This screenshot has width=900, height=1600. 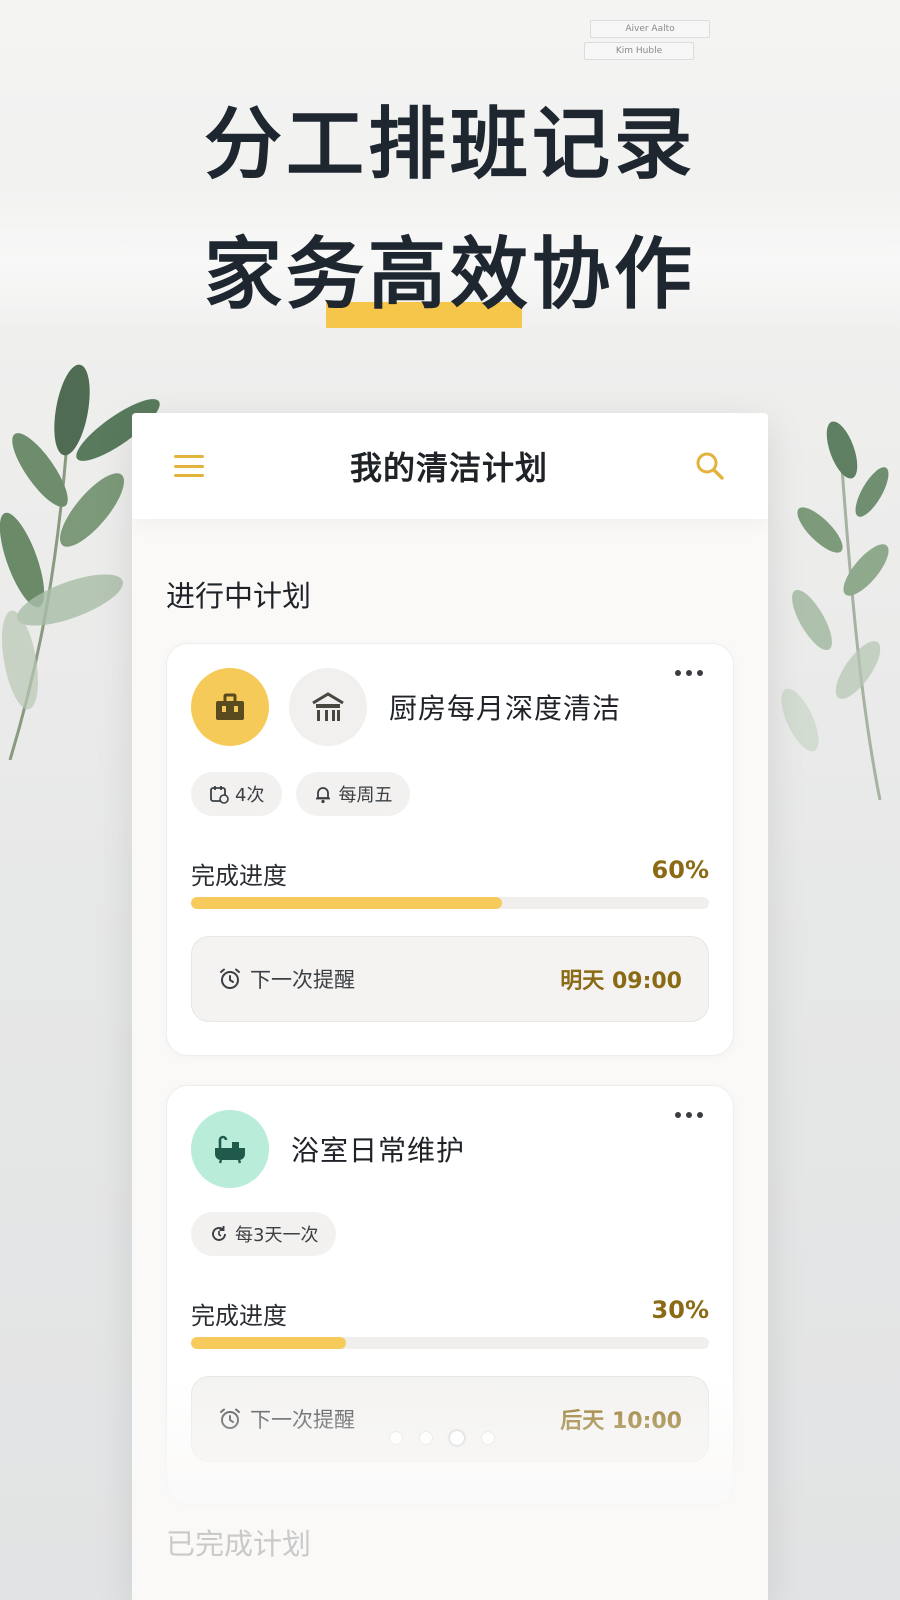 What do you see at coordinates (505, 708) in the screenshot?
I see `plan-title: 厨房每月深度清洁` at bounding box center [505, 708].